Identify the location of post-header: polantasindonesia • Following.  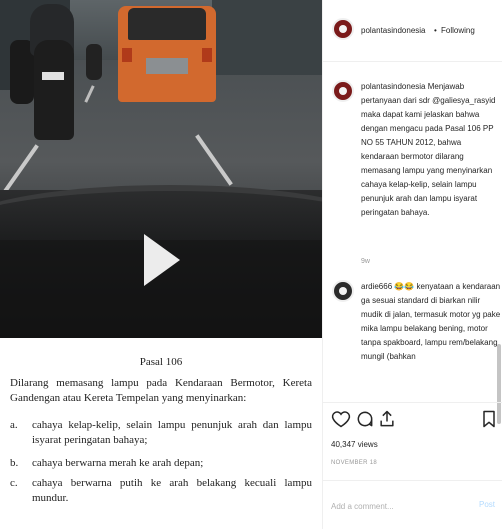
(412, 31).